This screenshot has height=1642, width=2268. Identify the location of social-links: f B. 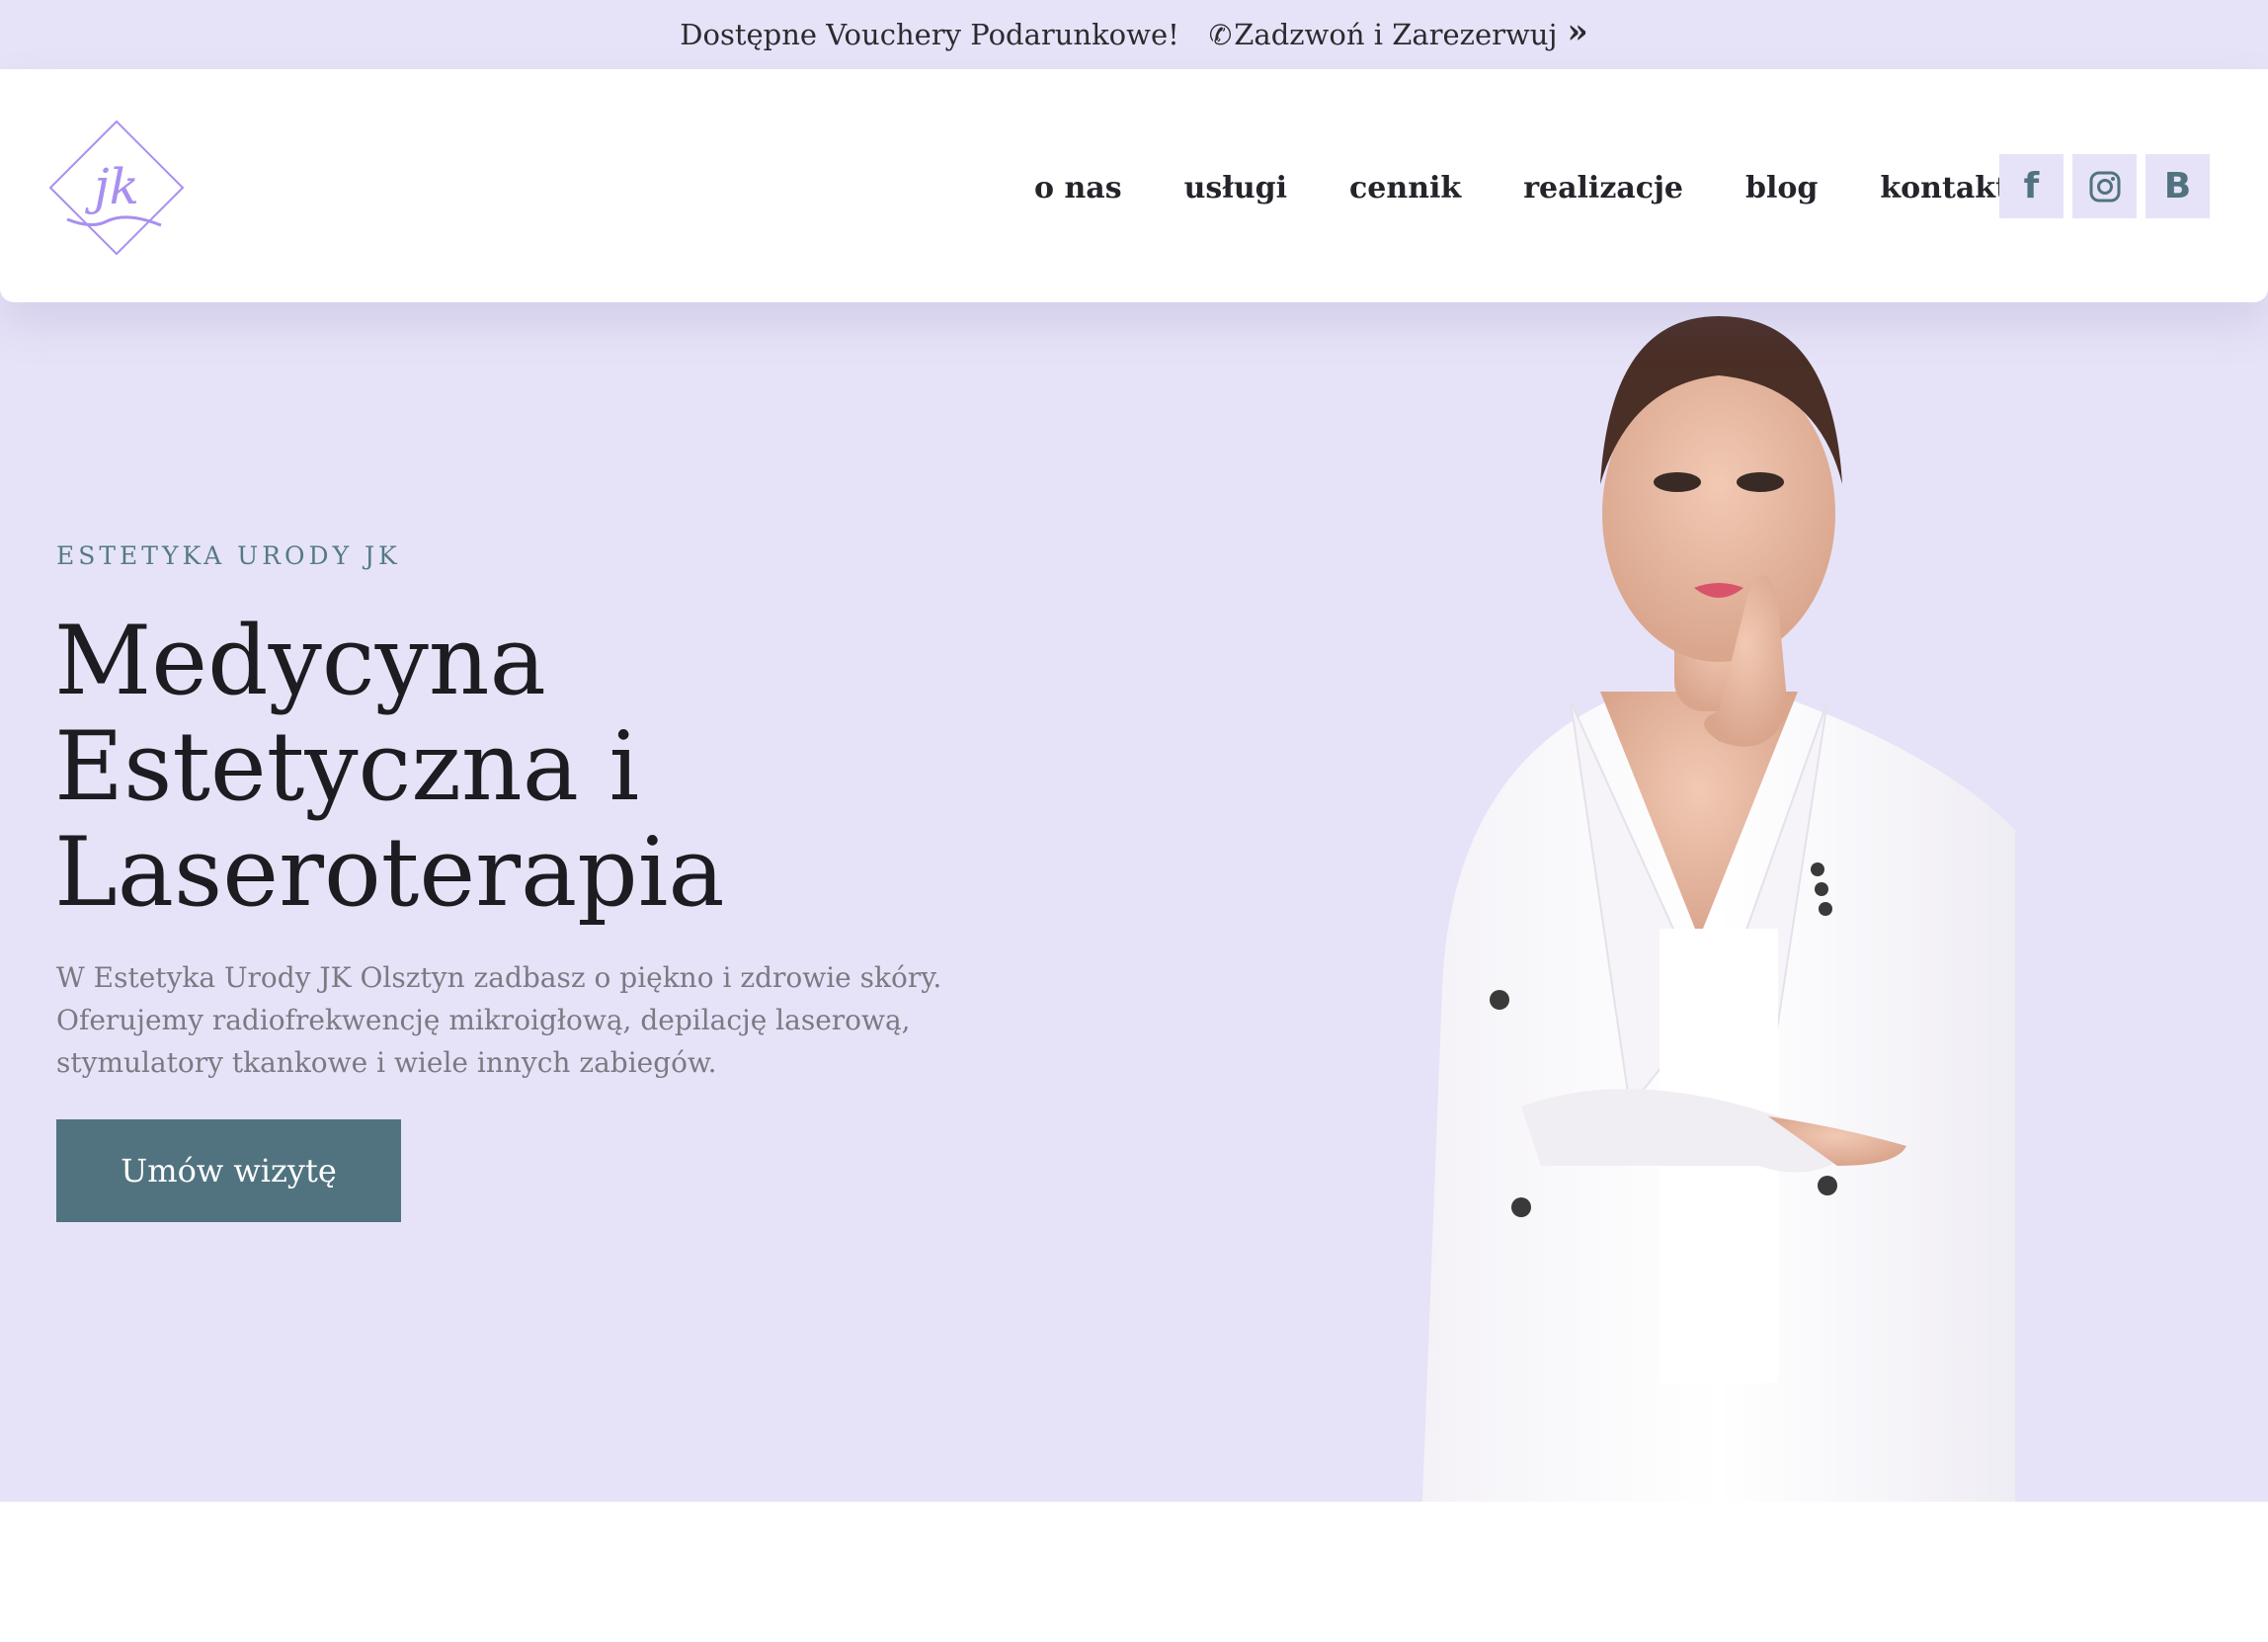
(2105, 186).